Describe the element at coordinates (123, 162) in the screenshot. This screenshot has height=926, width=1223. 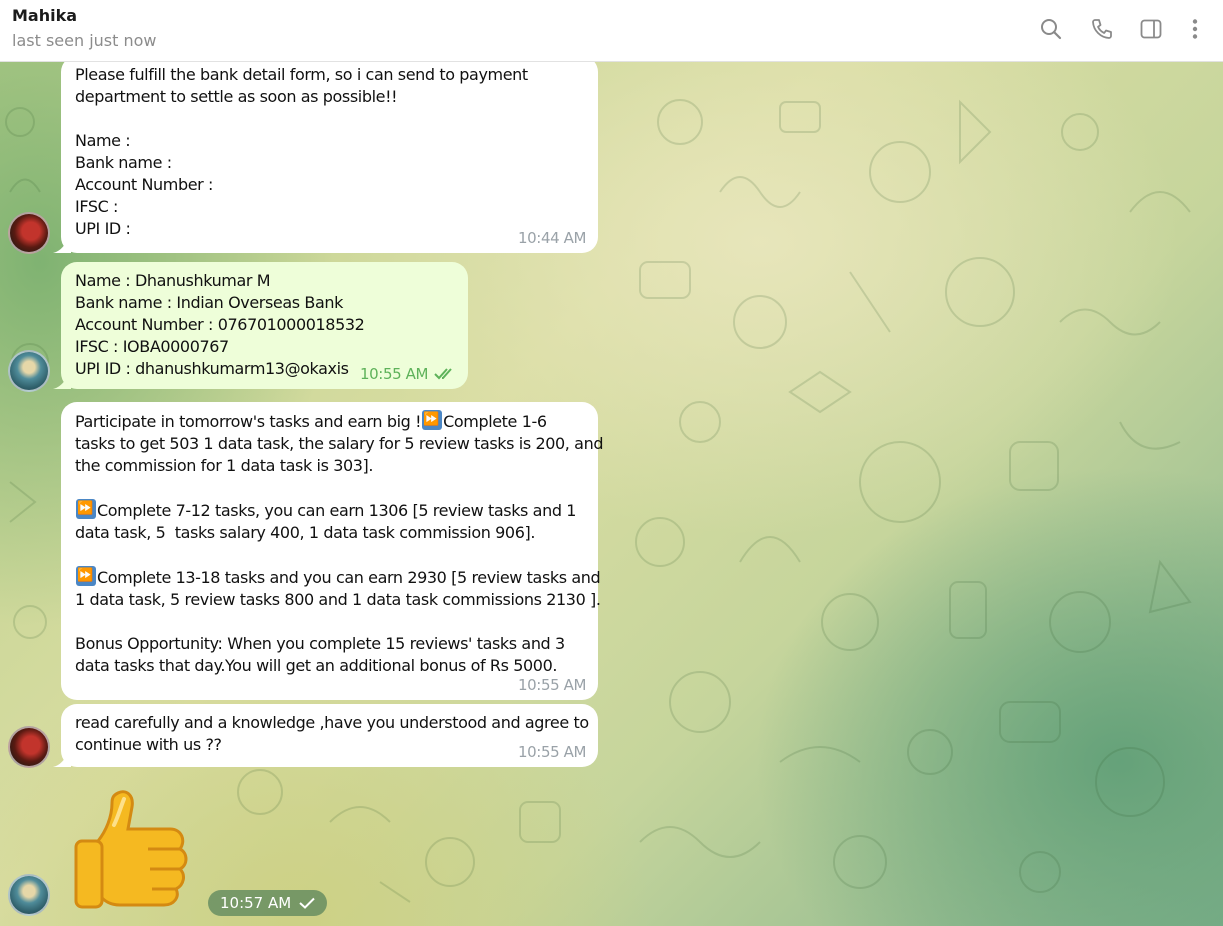
I see `message-line: Bank name :` at that location.